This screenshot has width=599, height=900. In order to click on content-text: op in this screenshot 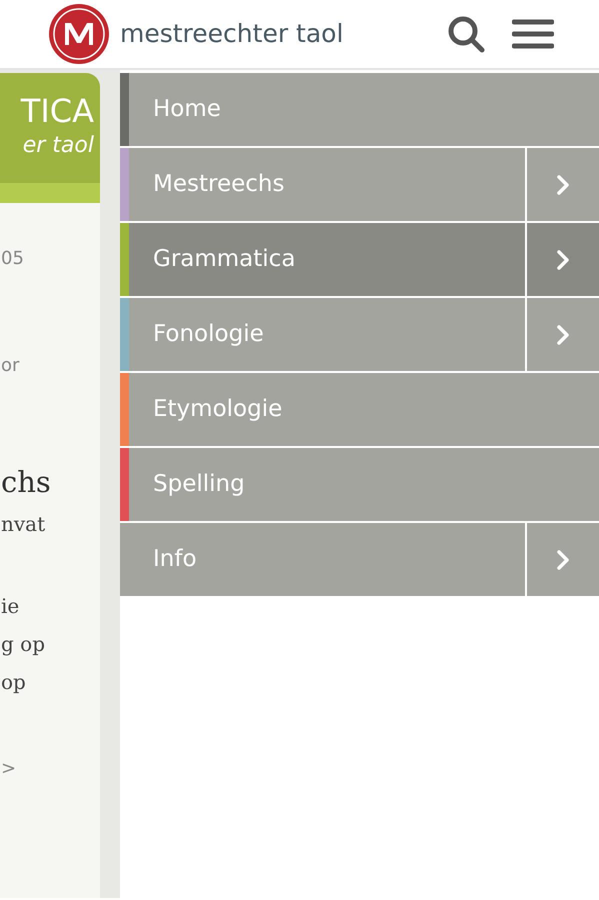, I will do `click(13, 682)`.